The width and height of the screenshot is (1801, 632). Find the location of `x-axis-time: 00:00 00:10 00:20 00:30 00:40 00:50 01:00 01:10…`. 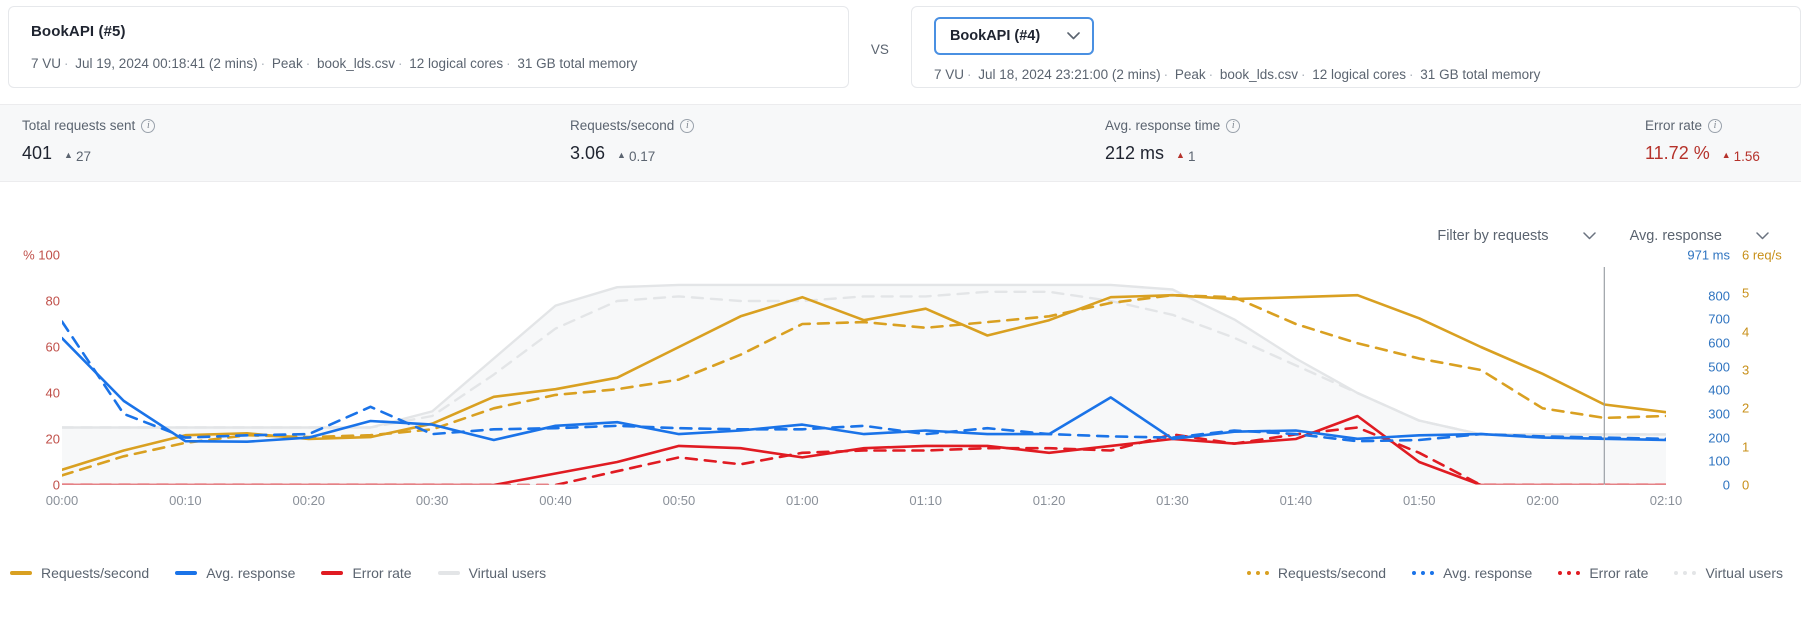

x-axis-time: 00:00 00:10 00:20 00:30 00:40 00:50 01:00 01:10… is located at coordinates (864, 503).